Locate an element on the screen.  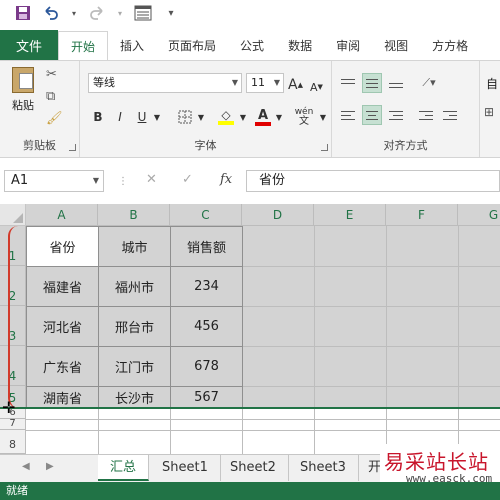
copy-icon: ⧉ is located at coordinates (50, 96).